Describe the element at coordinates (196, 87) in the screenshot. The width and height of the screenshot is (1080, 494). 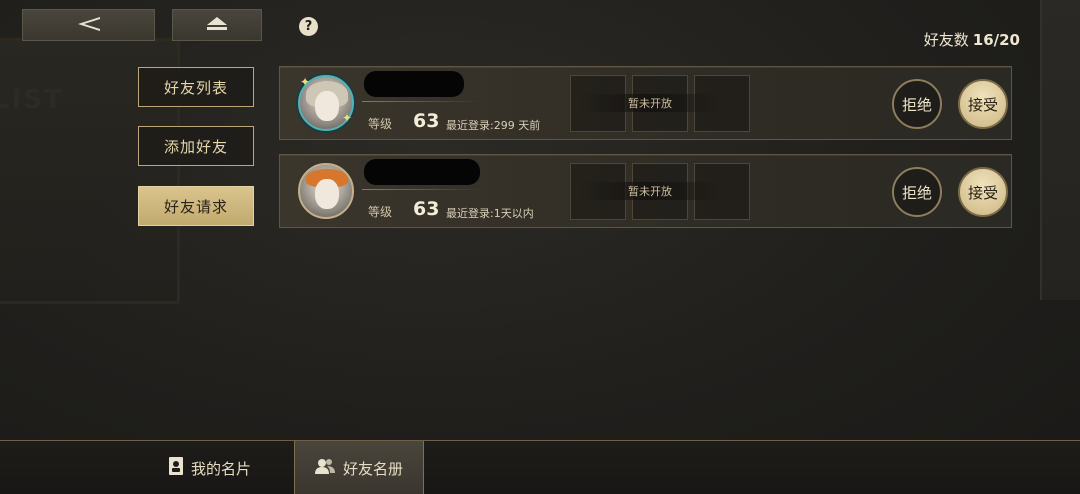
I see `tab-friend-list: 好友列表` at that location.